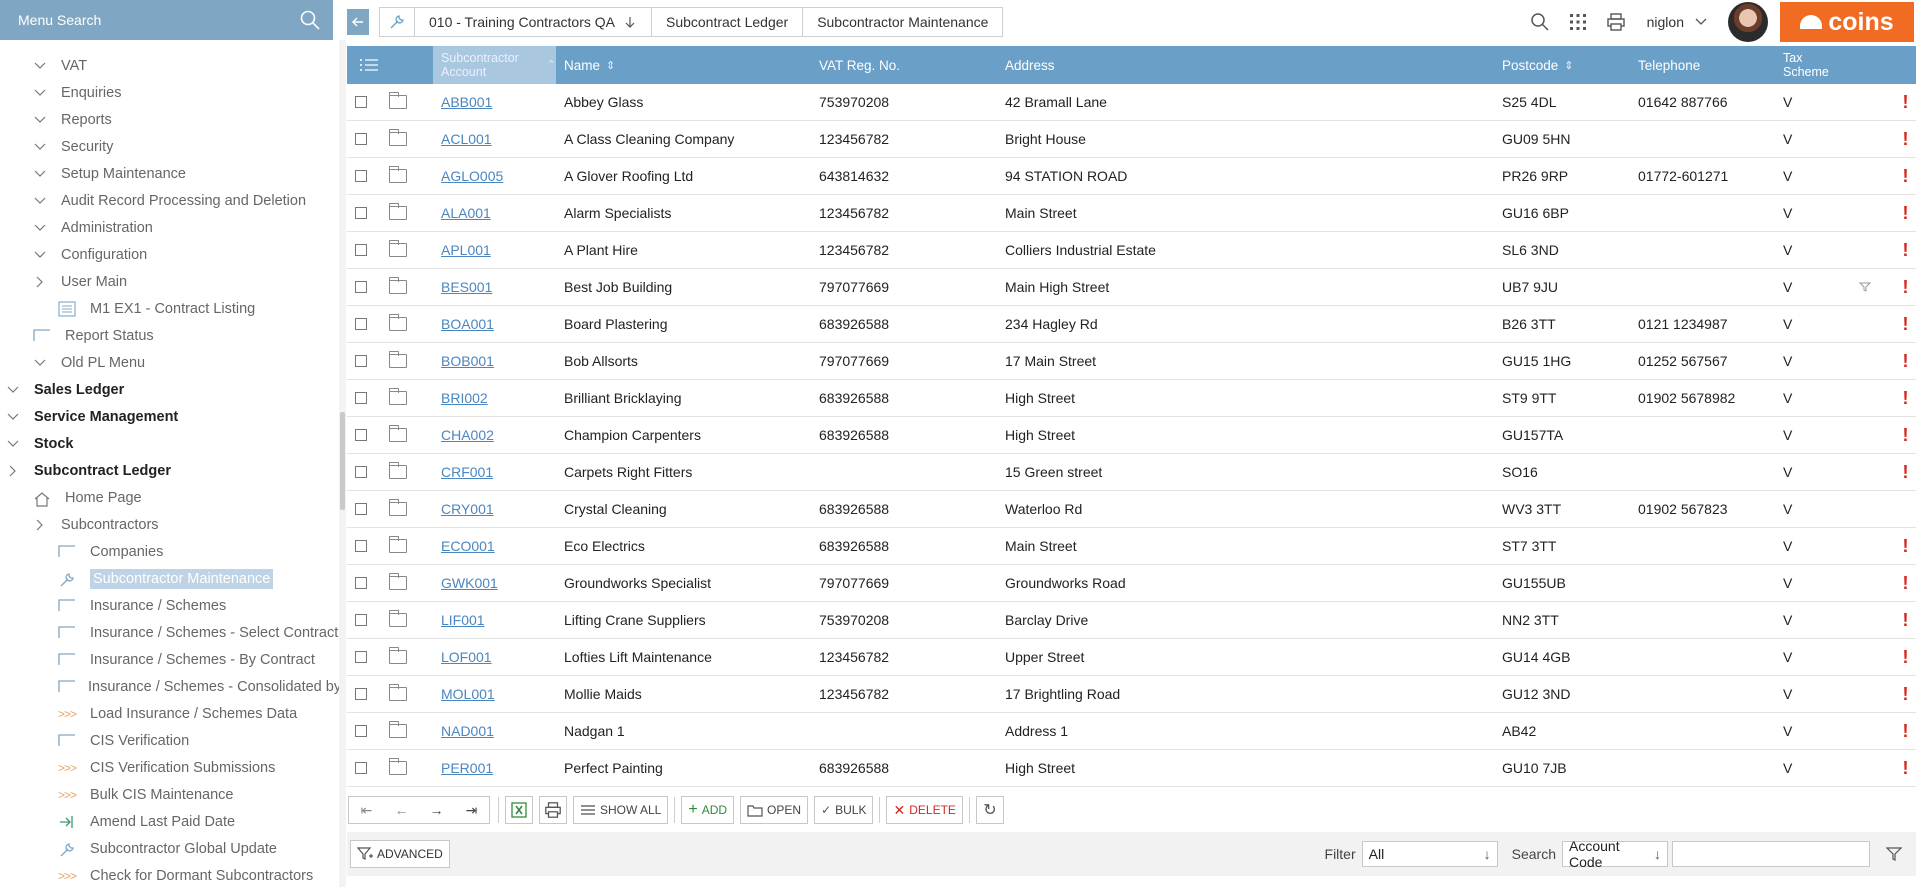 The width and height of the screenshot is (1916, 887). I want to click on sidebar-item: Subcontractors, so click(170, 524).